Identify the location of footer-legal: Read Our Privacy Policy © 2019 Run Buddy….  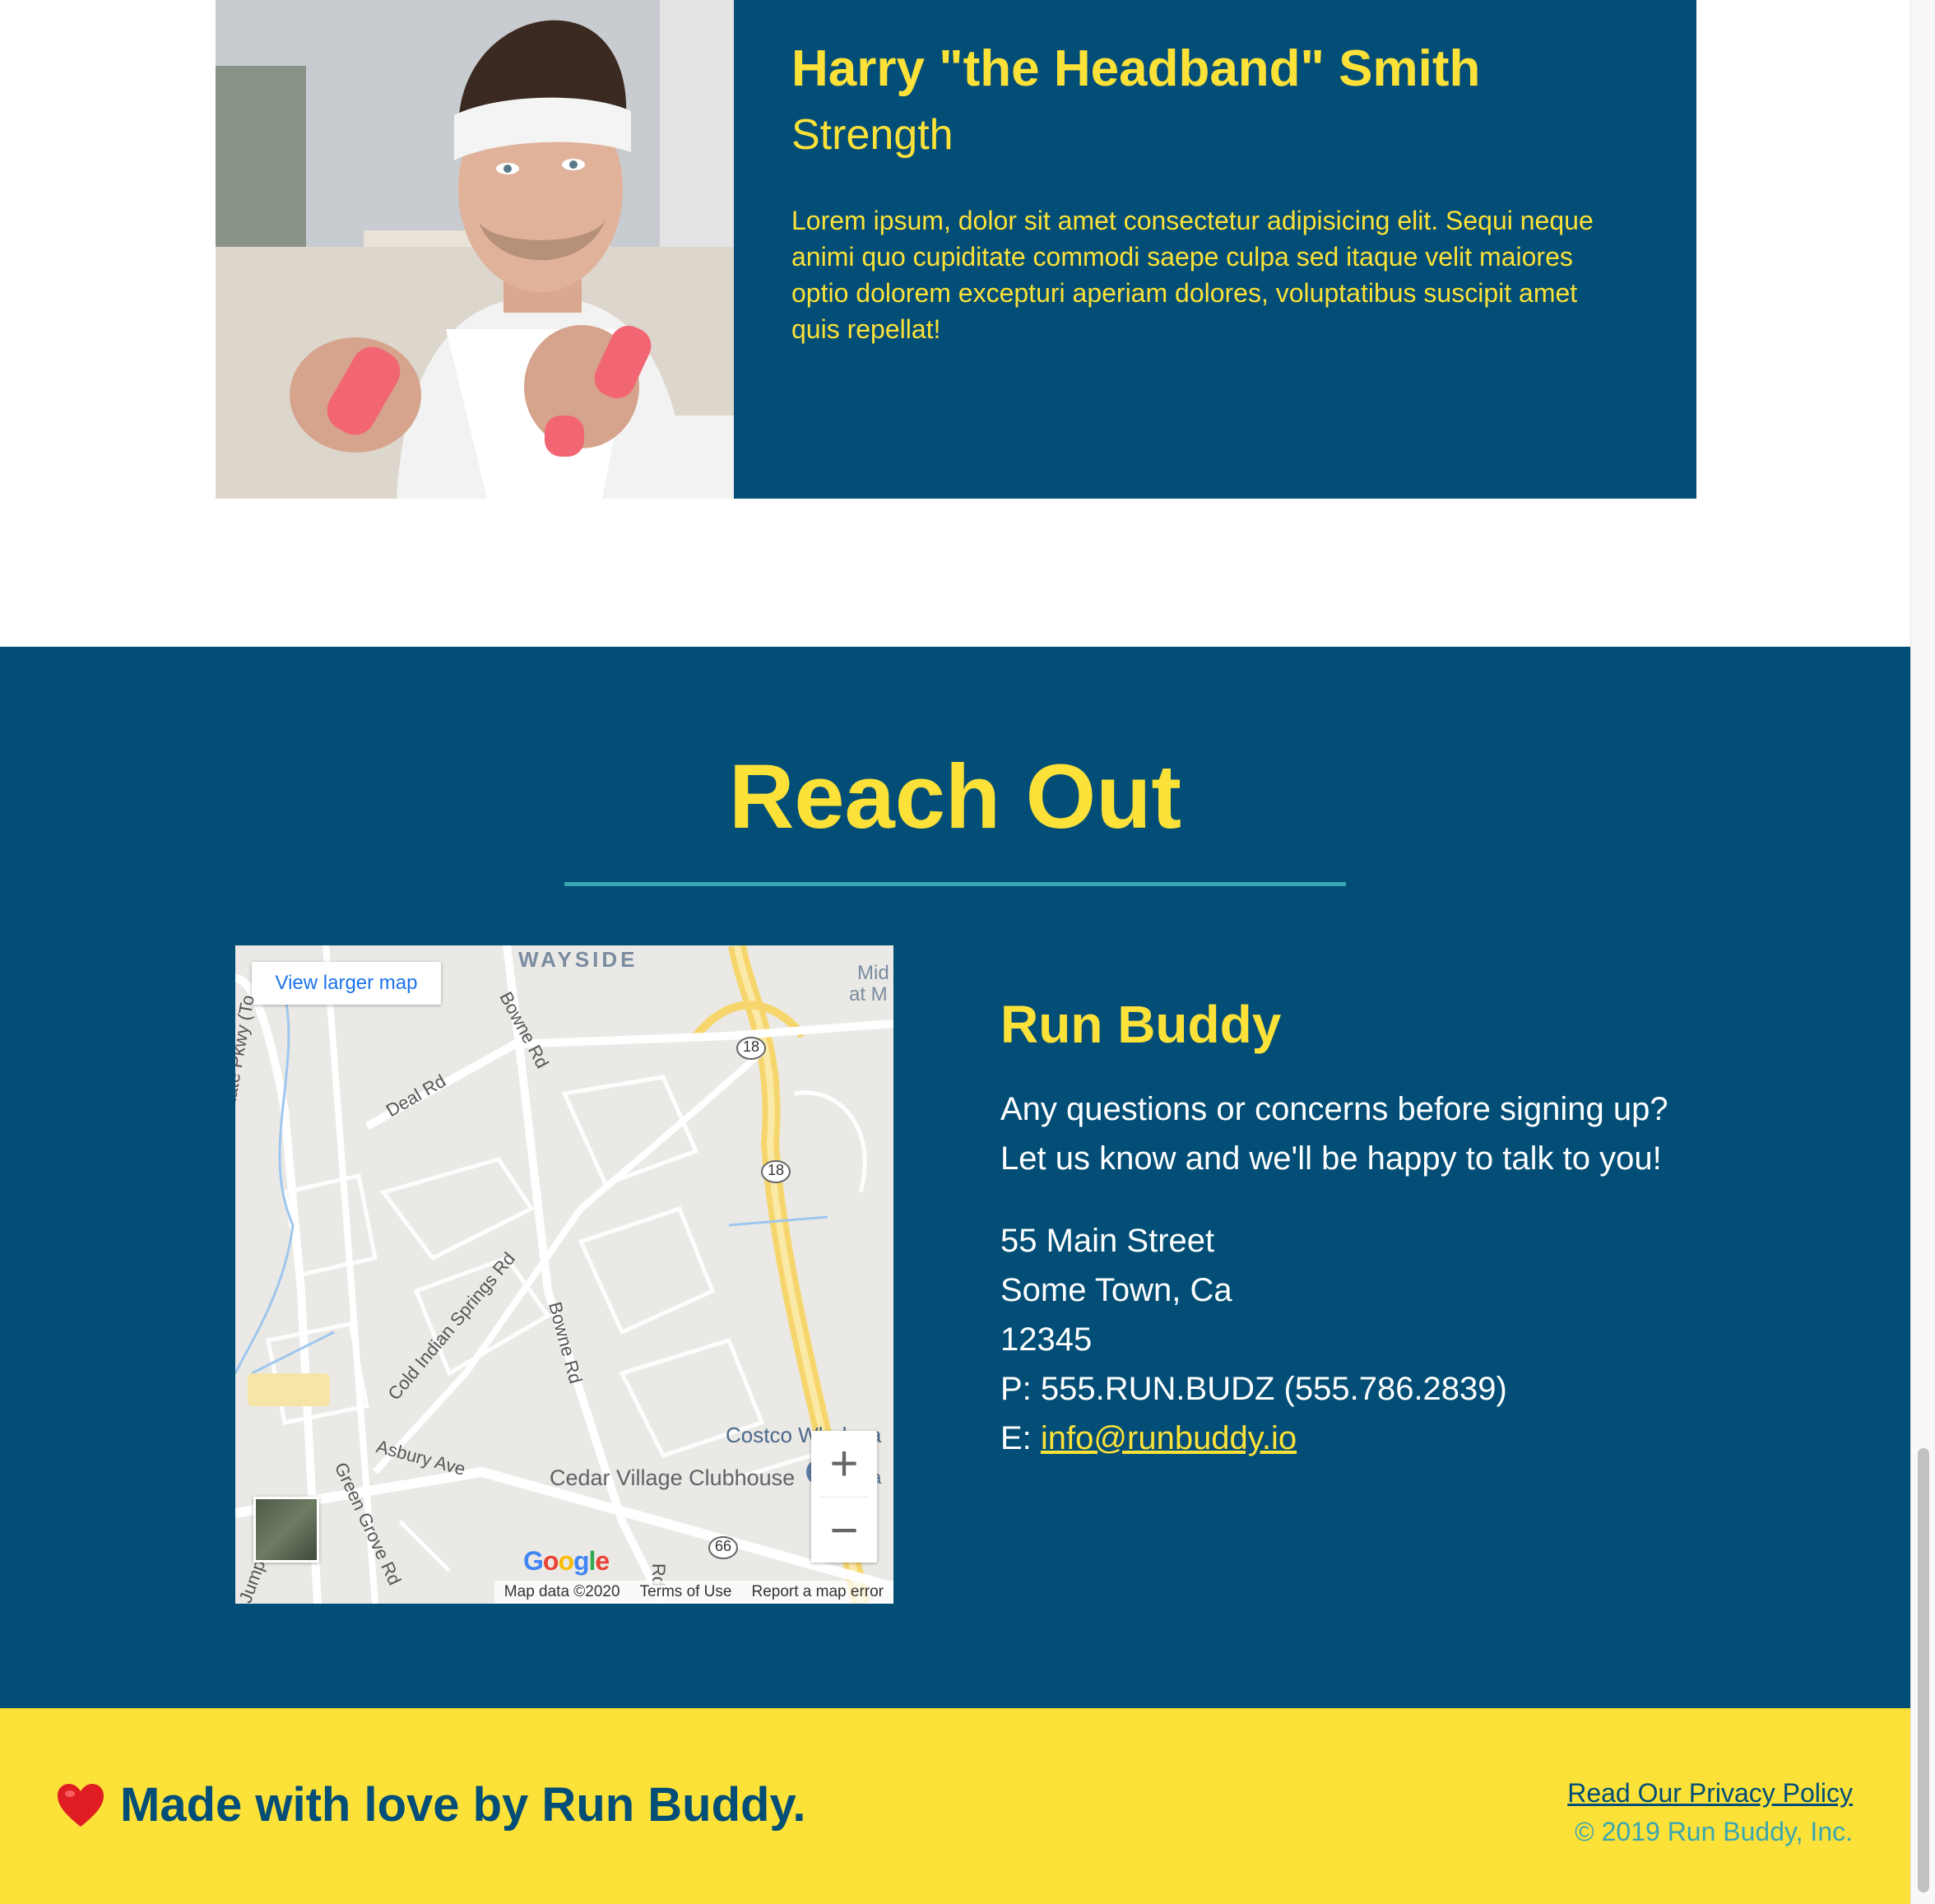
(1710, 1812).